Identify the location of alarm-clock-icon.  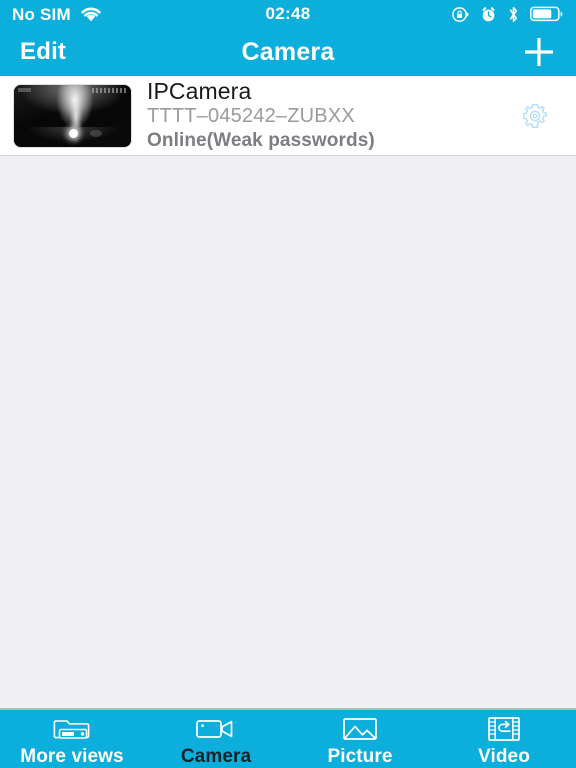
(488, 14).